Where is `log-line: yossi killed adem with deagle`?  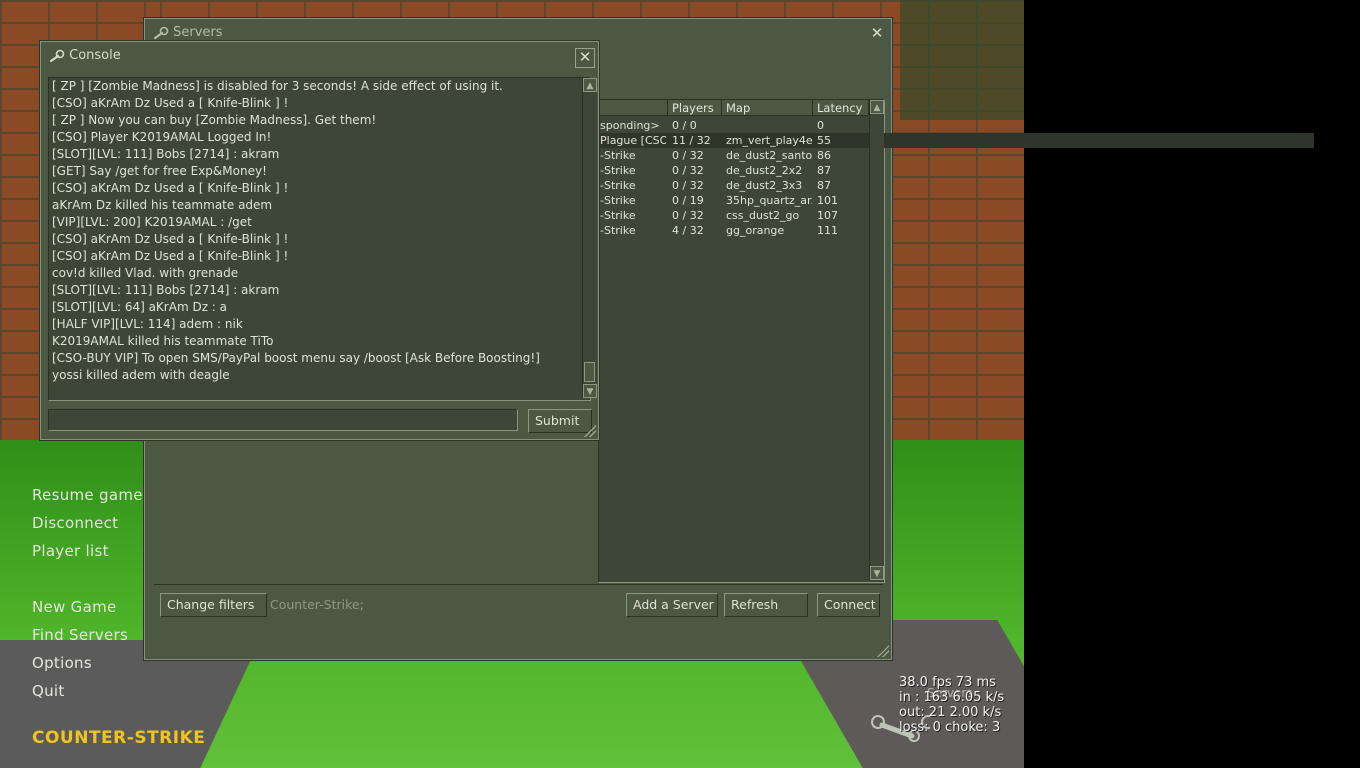
log-line: yossi killed adem with deagle is located at coordinates (141, 375).